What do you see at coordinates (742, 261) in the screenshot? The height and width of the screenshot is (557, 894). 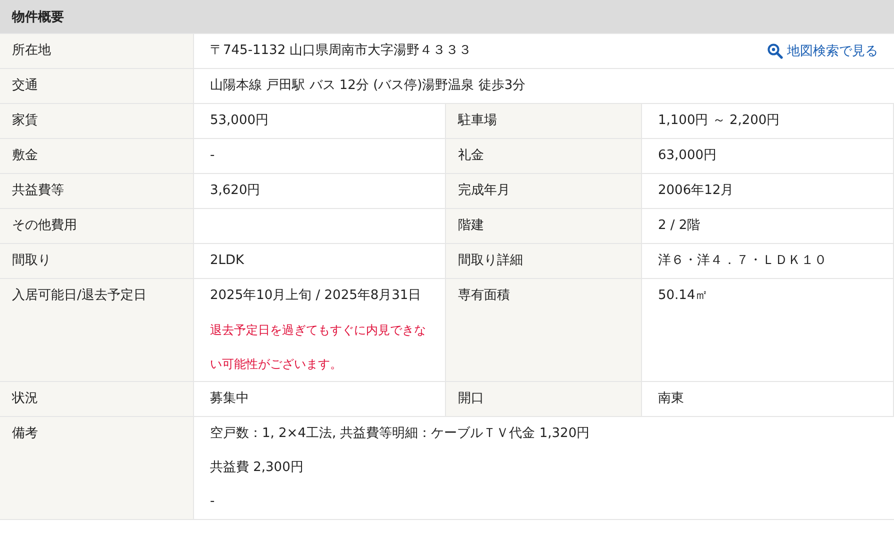 I see `value-text: 洋６・洋４．７・ＬＤＫ１０` at bounding box center [742, 261].